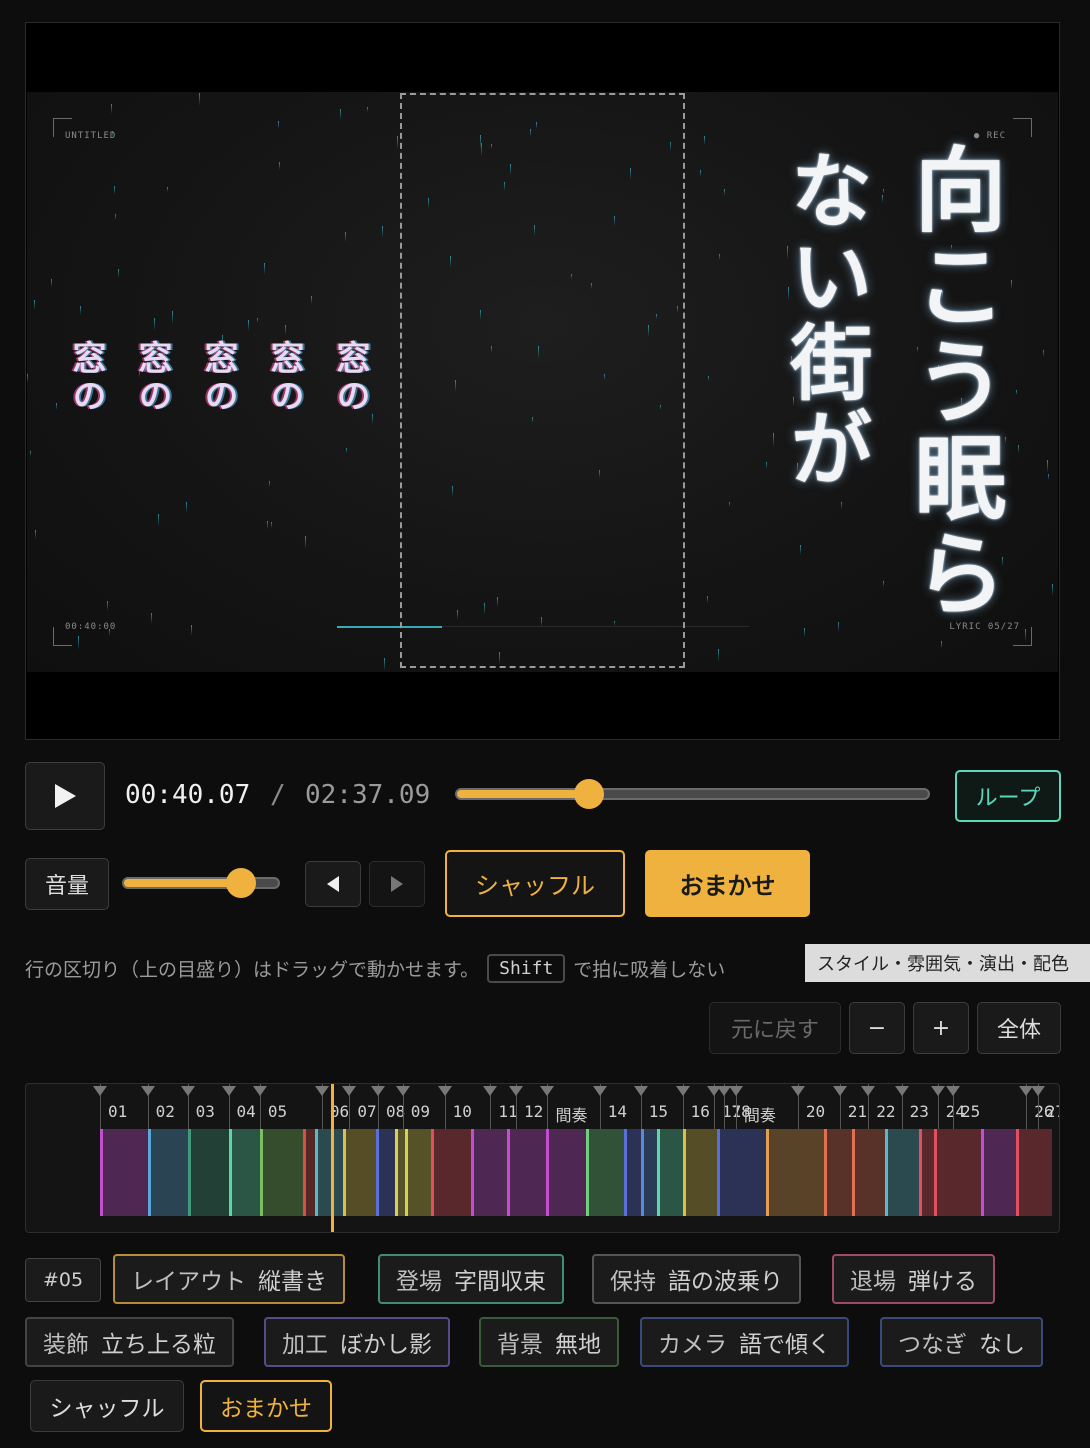  I want to click on zoom-in-button: +, so click(941, 1028).